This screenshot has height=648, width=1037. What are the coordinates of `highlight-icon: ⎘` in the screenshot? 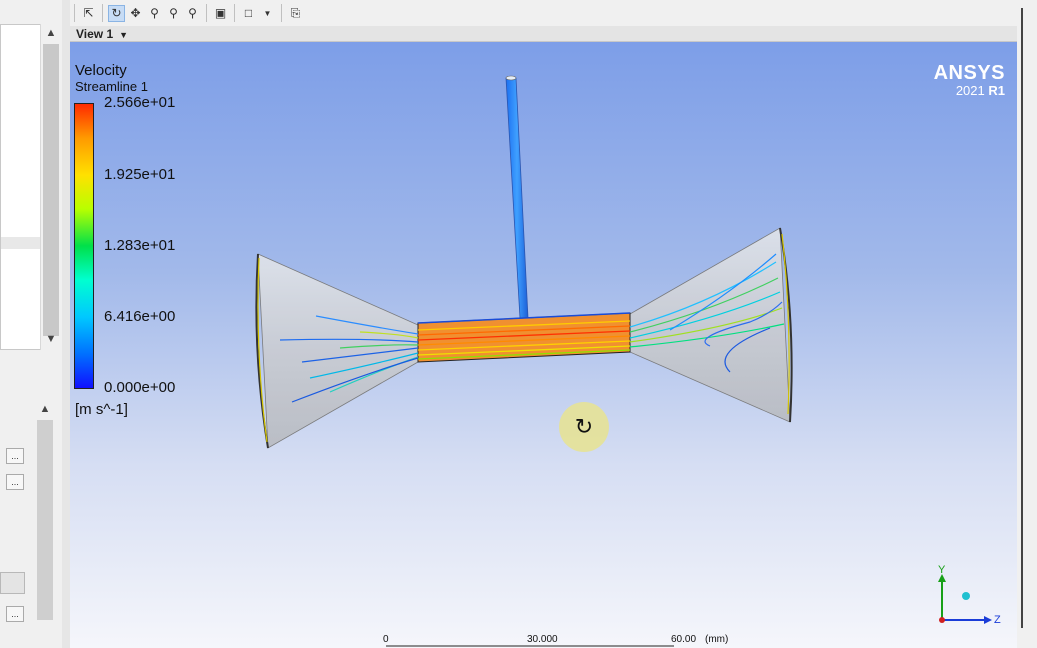 It's located at (295, 13).